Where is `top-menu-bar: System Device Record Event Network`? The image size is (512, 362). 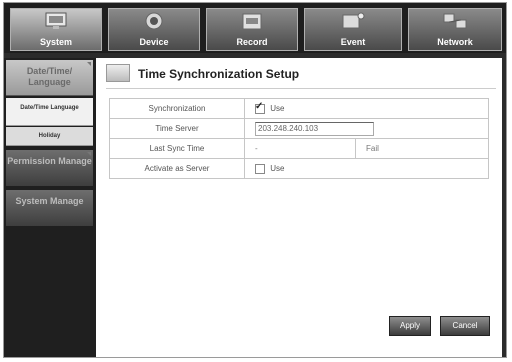
top-menu-bar: System Device Record Event Network is located at coordinates (255, 28).